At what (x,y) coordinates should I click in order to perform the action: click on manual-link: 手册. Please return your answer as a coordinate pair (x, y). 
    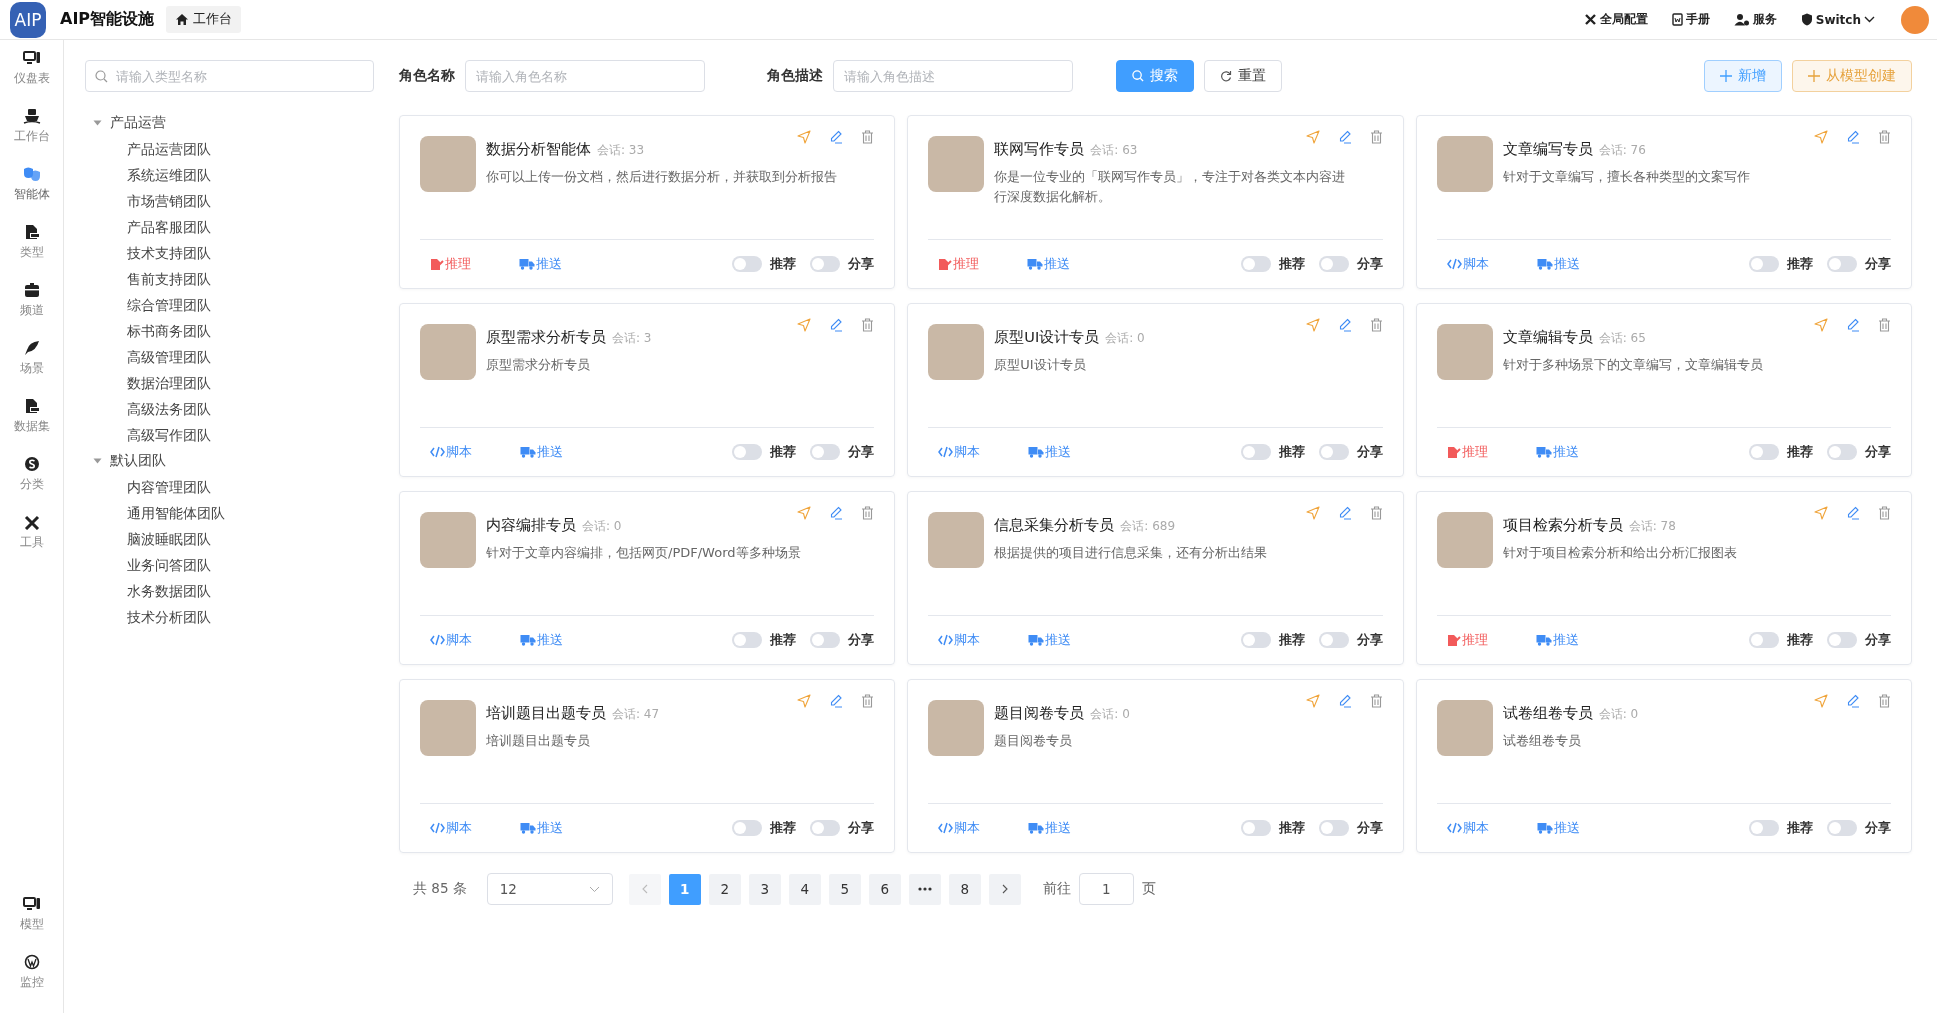
    Looking at the image, I should click on (1690, 19).